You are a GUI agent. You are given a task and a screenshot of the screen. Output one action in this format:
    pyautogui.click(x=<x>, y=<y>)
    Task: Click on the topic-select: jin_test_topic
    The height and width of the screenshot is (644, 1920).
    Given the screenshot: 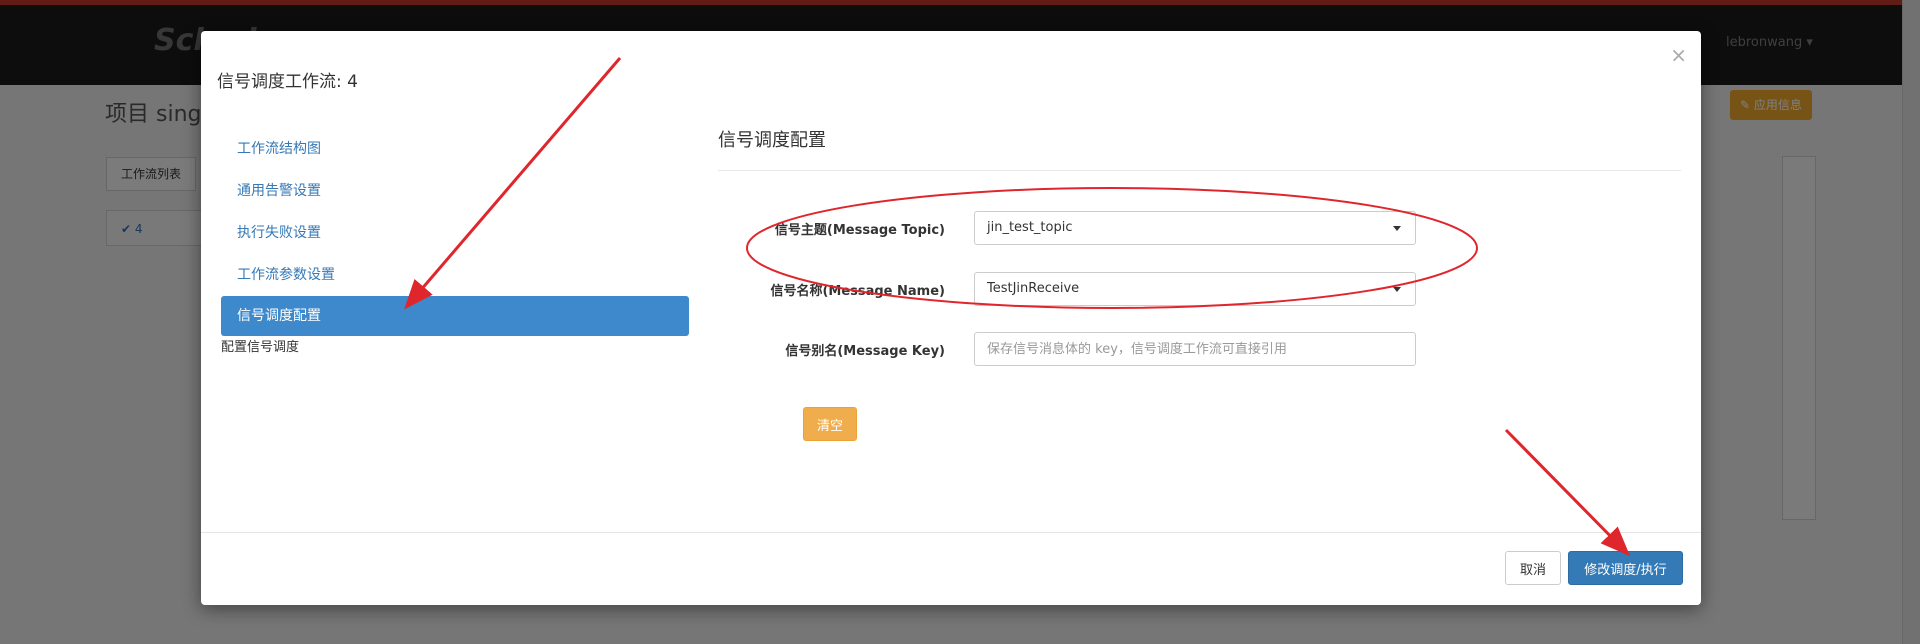 What is the action you would take?
    pyautogui.click(x=1195, y=228)
    